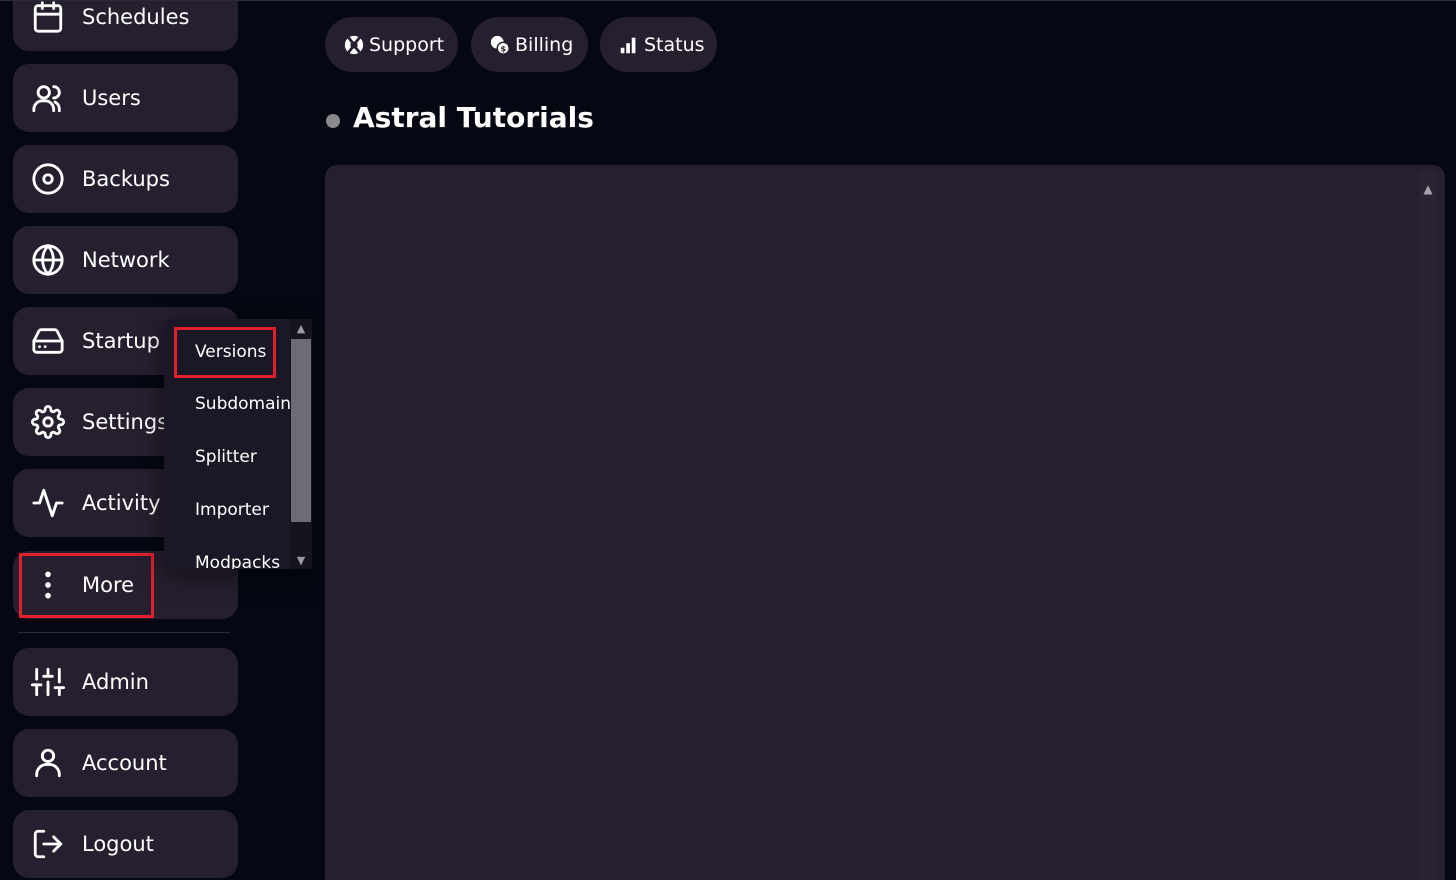  I want to click on sidebar-item-logout: Logout, so click(125, 844).